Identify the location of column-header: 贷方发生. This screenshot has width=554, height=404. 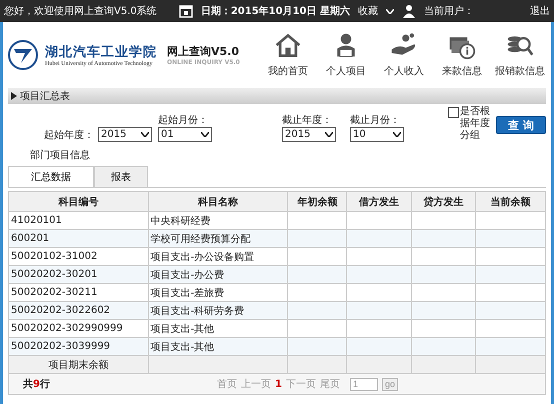
(443, 202).